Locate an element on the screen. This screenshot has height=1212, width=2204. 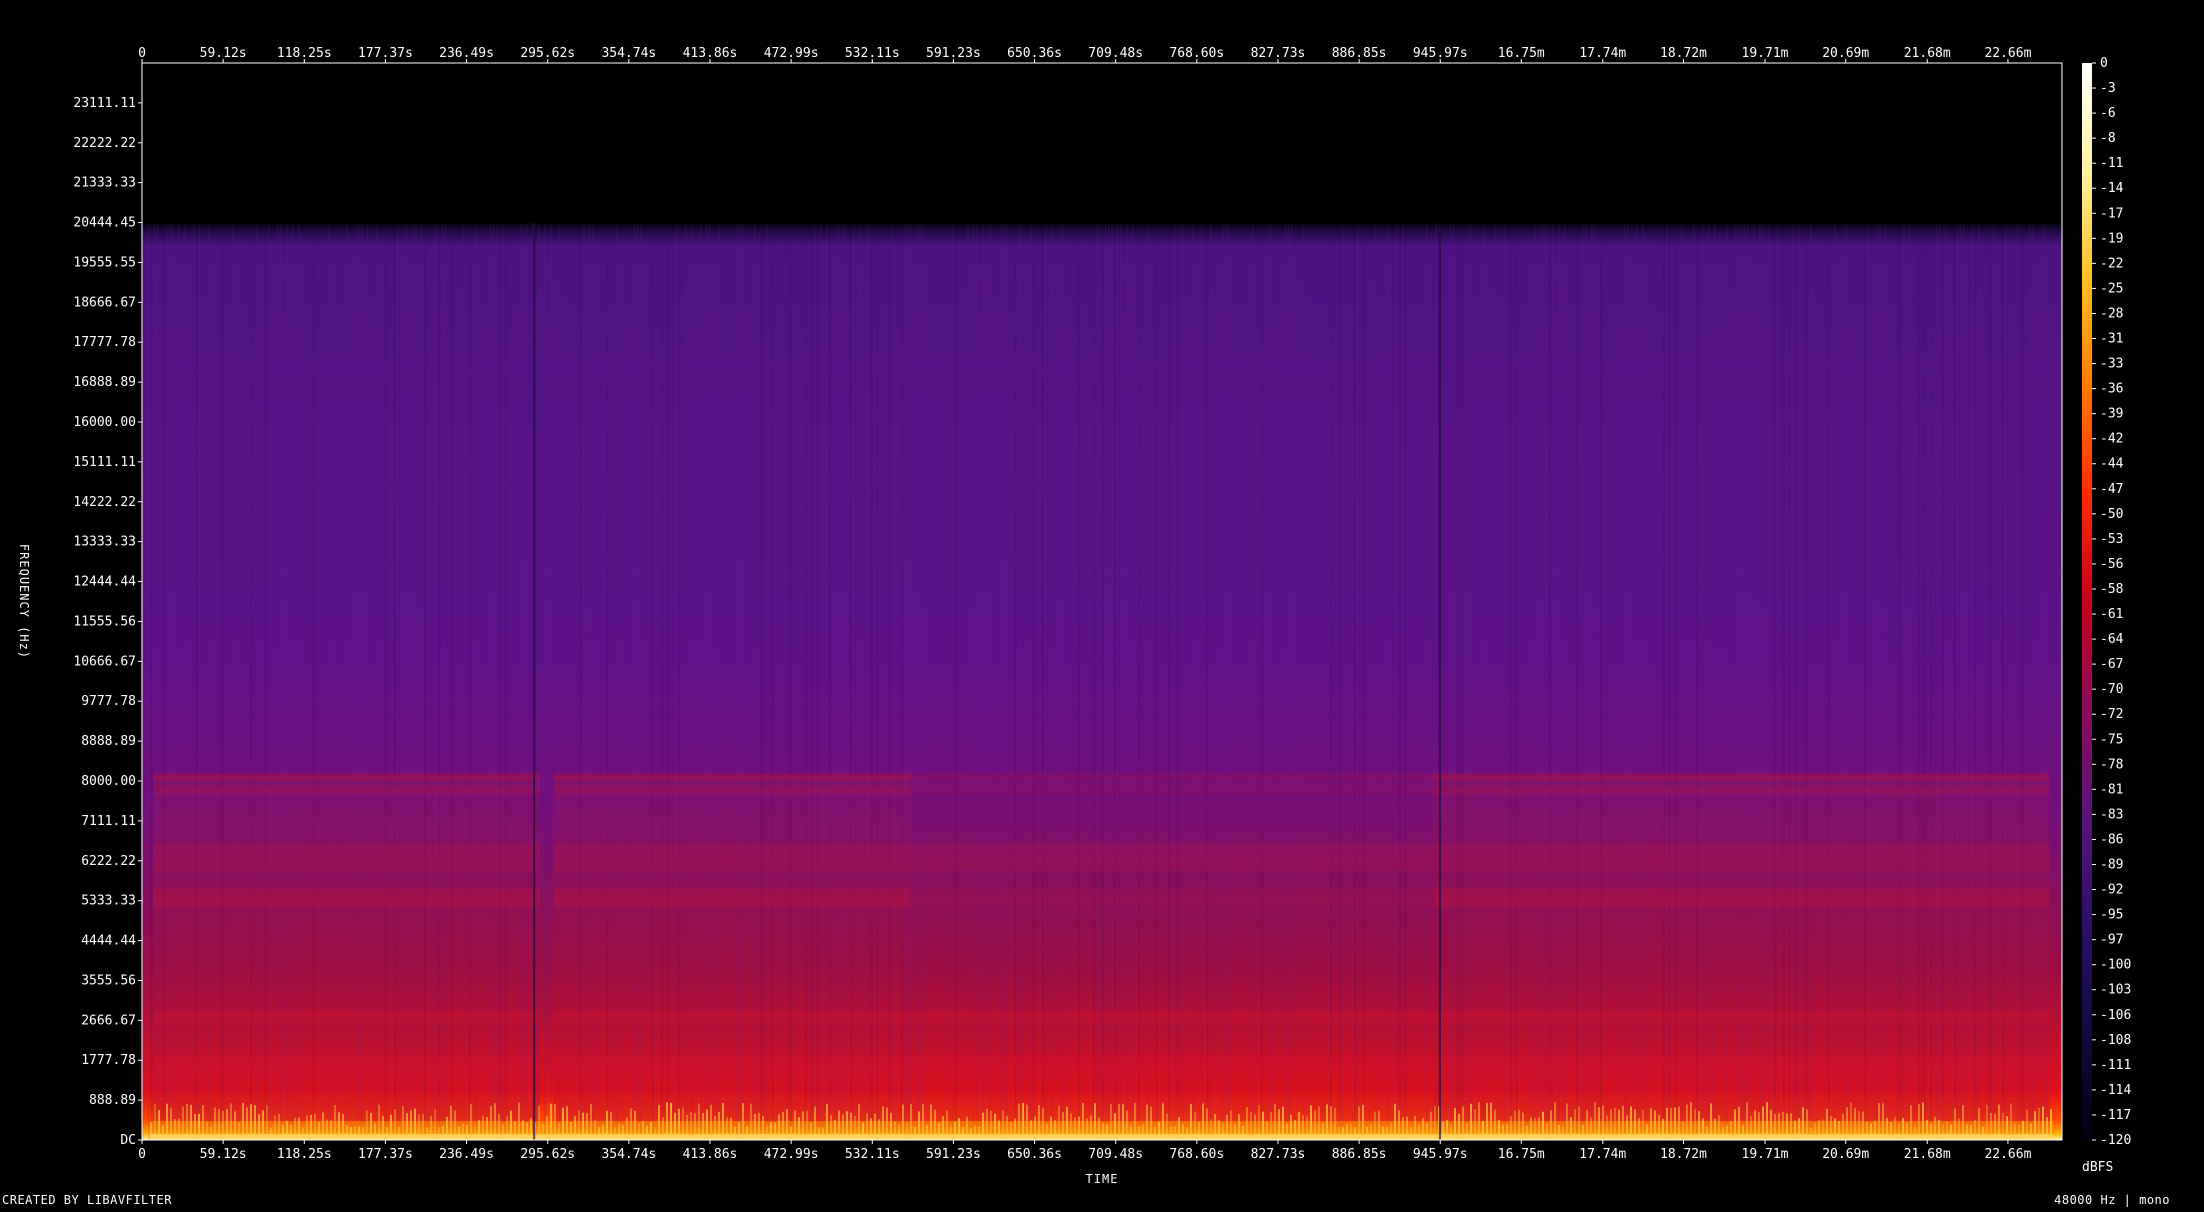
x-tick-label-top: 16.75m is located at coordinates (1521, 53).